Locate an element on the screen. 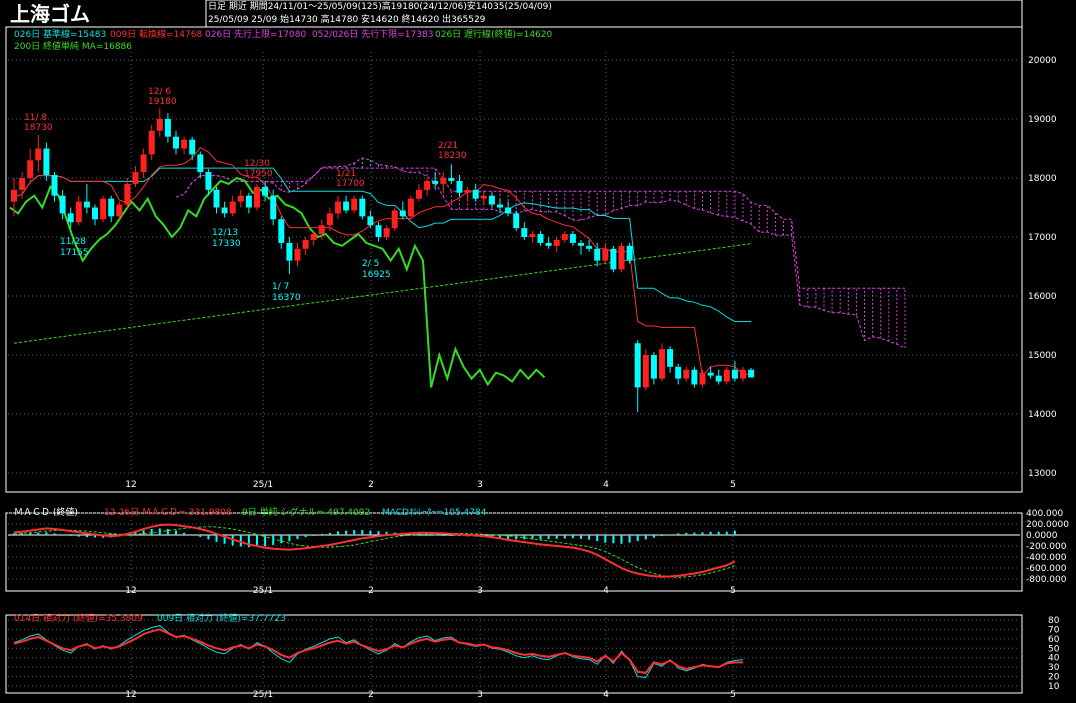  legend-kijun: 026日 基準線=15483 is located at coordinates (60, 35).